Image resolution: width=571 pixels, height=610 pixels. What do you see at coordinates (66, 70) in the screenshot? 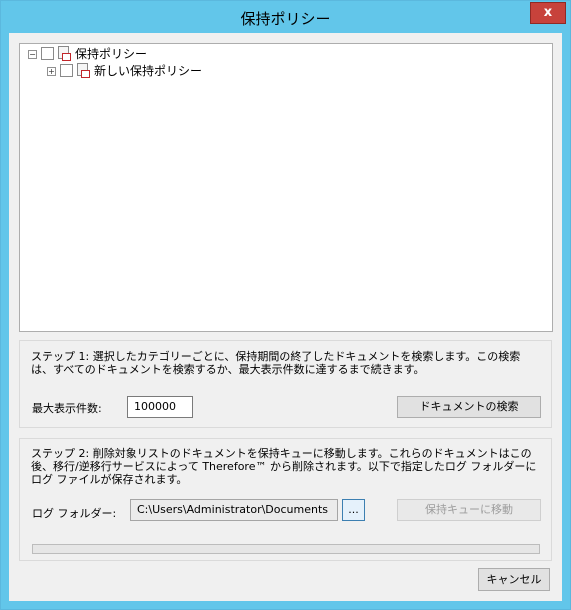
I see `tree-node-child-checkbox` at bounding box center [66, 70].